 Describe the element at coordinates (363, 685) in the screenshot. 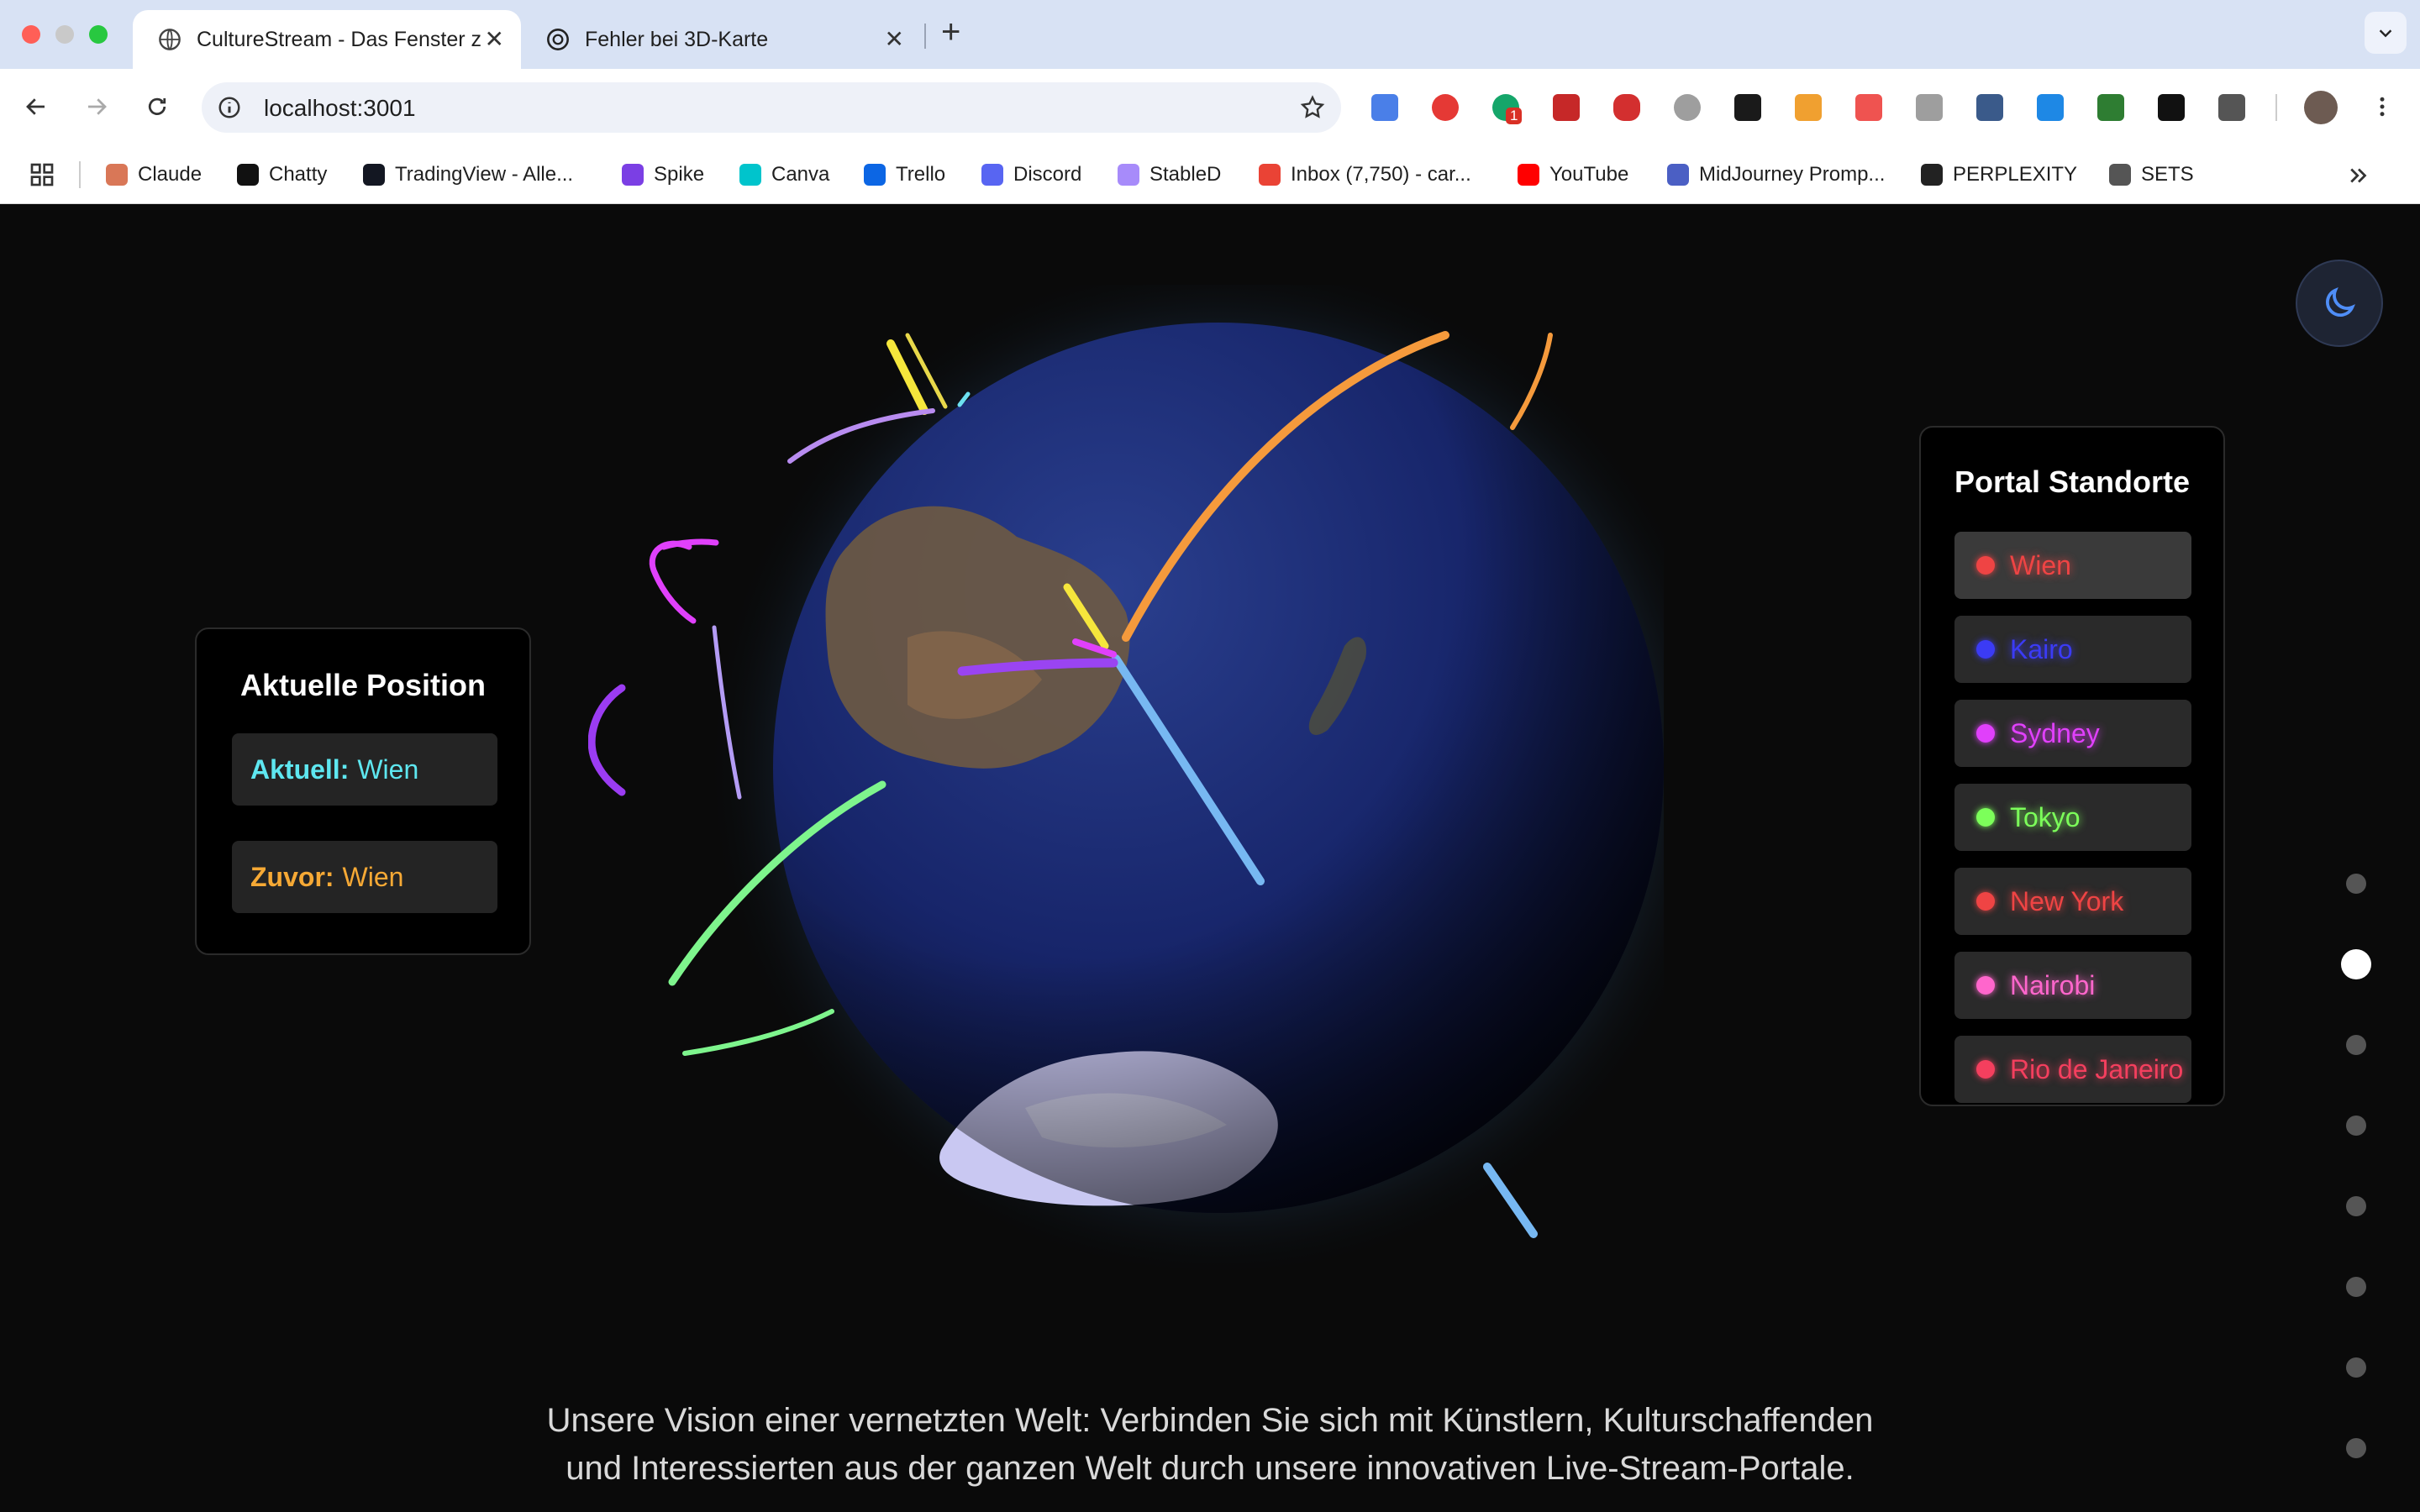

I see `panel-title: Aktuelle Position` at that location.